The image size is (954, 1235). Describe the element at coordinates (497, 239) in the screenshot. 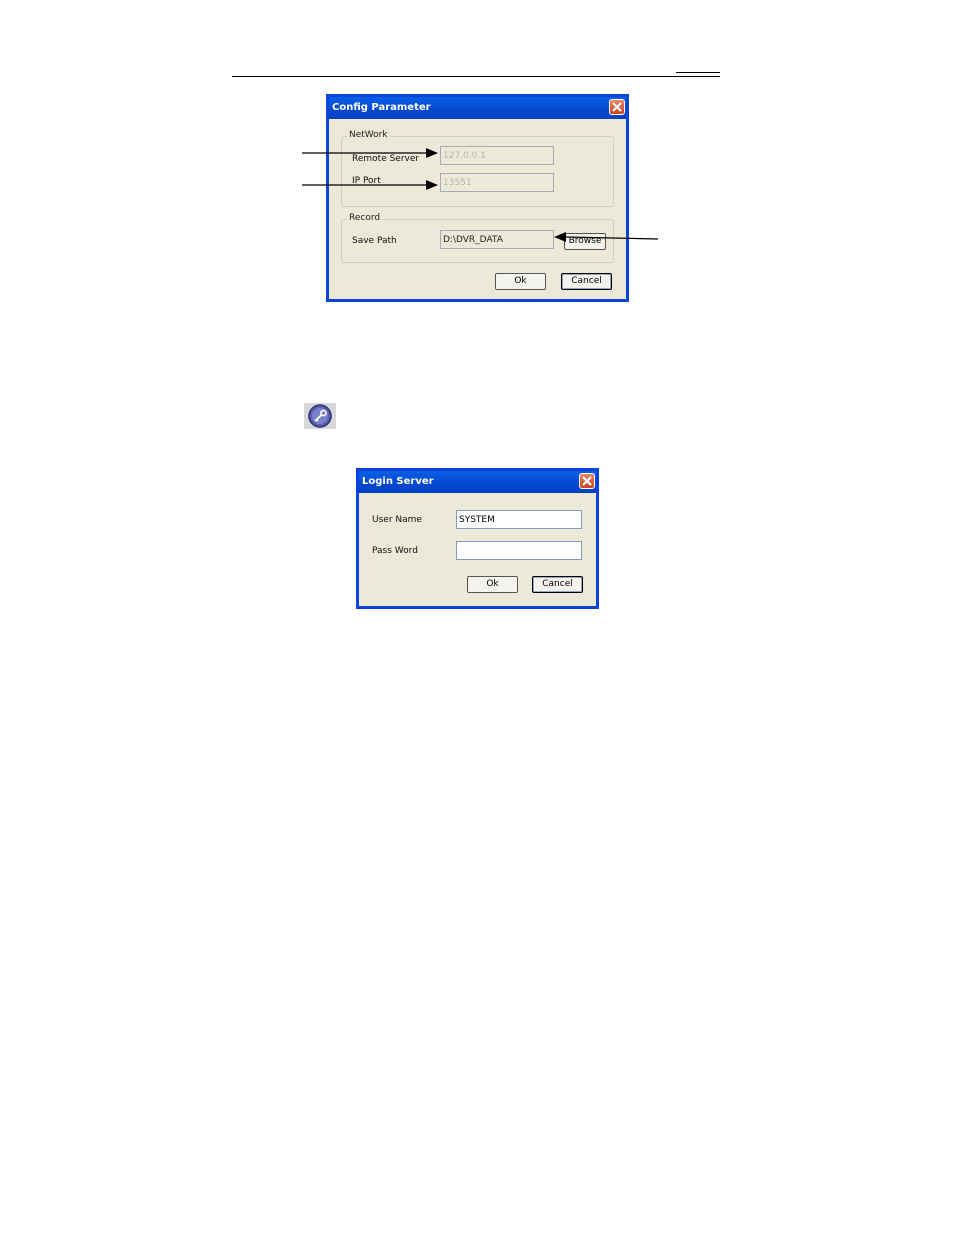

I see `save-path-field` at that location.